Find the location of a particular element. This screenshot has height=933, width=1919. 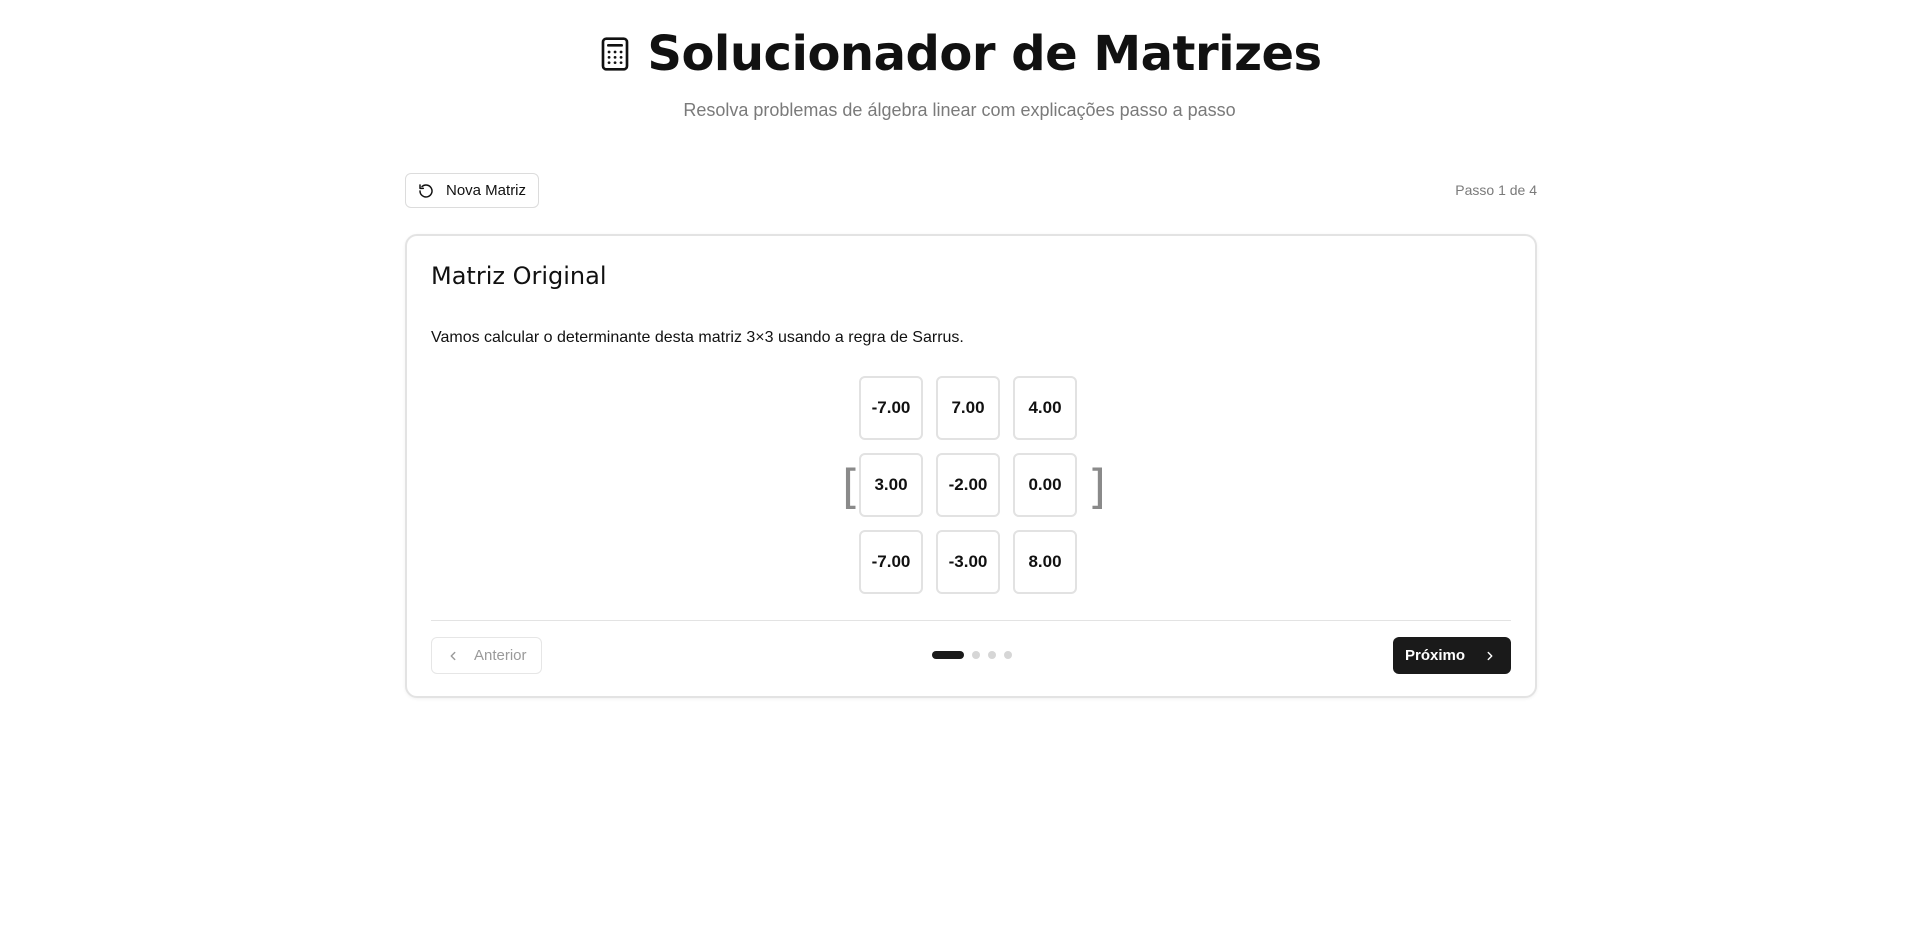

step-dot-active is located at coordinates (948, 655).